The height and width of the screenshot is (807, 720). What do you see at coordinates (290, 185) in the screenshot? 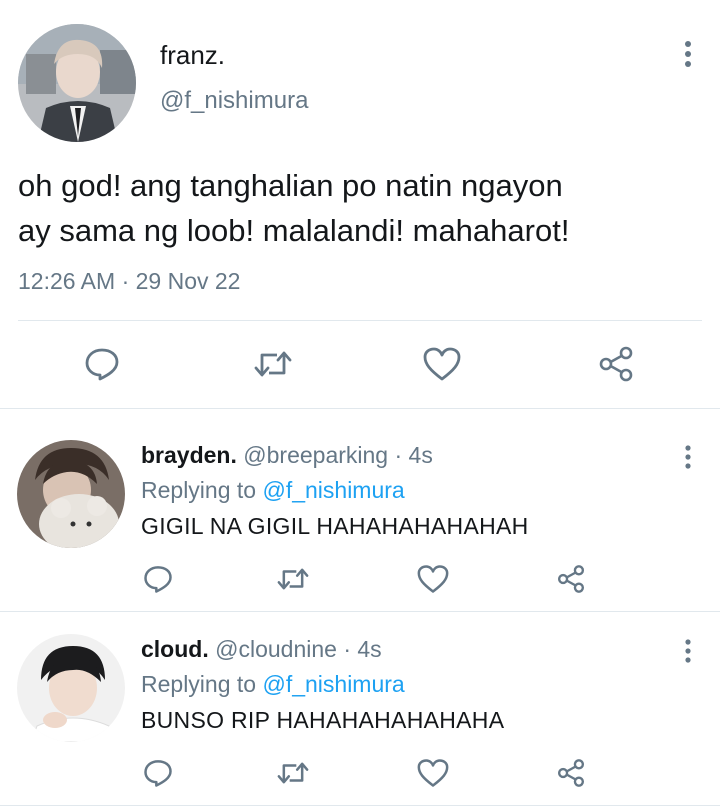
I see `tweet-text-line: oh god! ang tanghalian po natin ngayon` at bounding box center [290, 185].